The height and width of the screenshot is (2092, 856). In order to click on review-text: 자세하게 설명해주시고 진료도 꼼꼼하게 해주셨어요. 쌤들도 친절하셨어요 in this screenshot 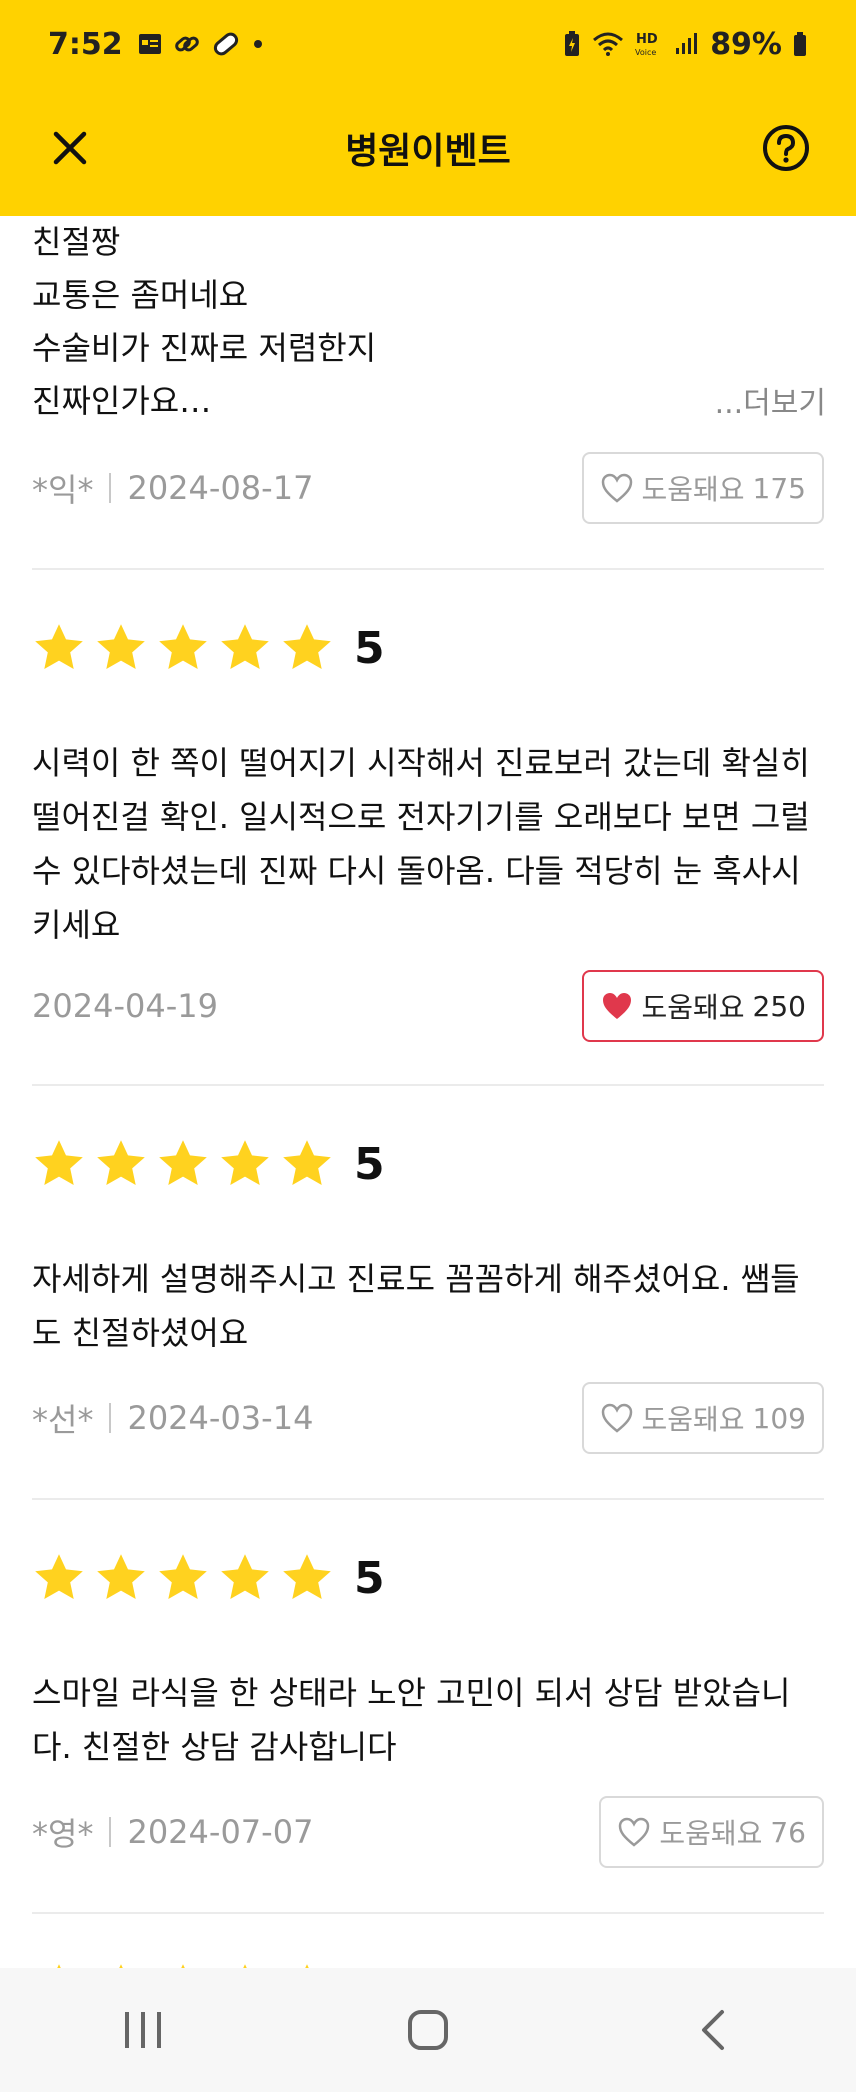, I will do `click(416, 1306)`.